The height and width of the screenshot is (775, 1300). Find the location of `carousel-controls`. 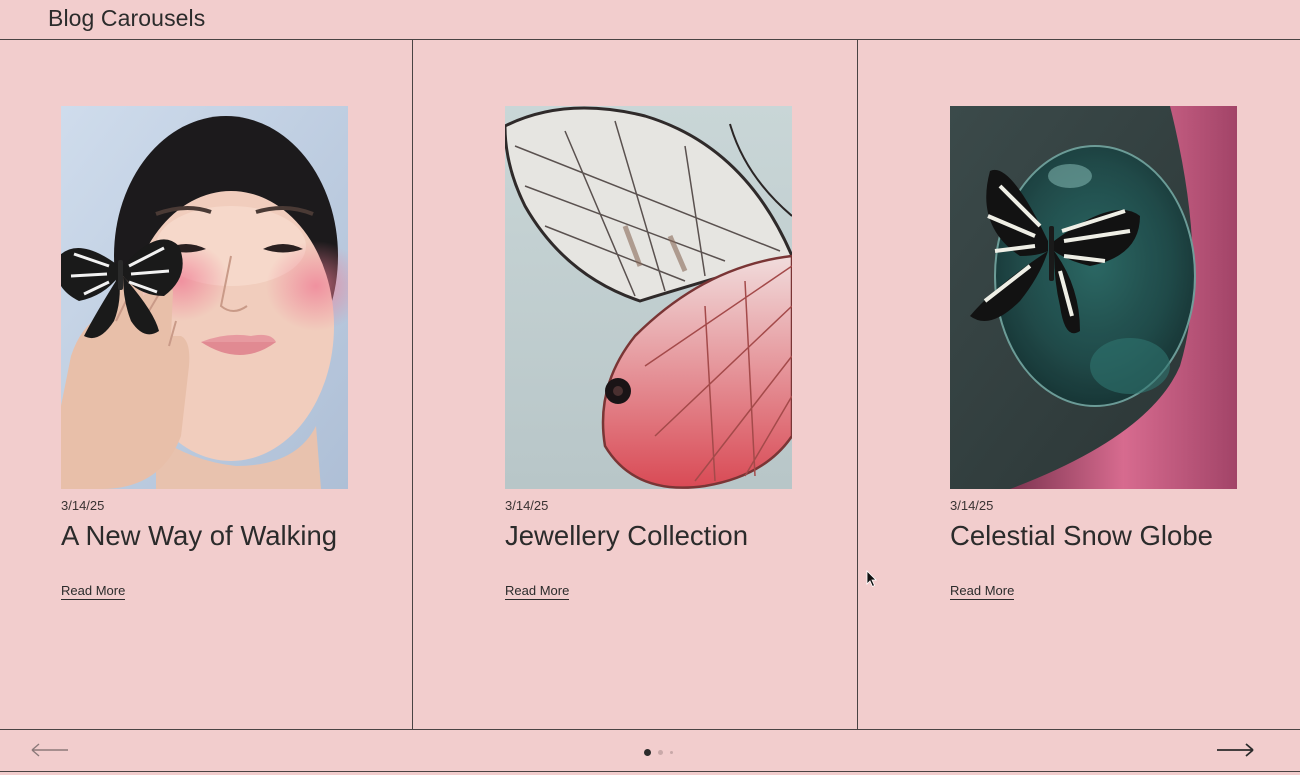

carousel-controls is located at coordinates (650, 751).